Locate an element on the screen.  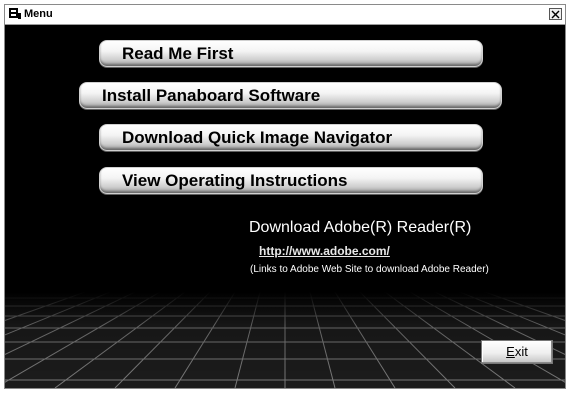
exit-button: Exit is located at coordinates (517, 352).